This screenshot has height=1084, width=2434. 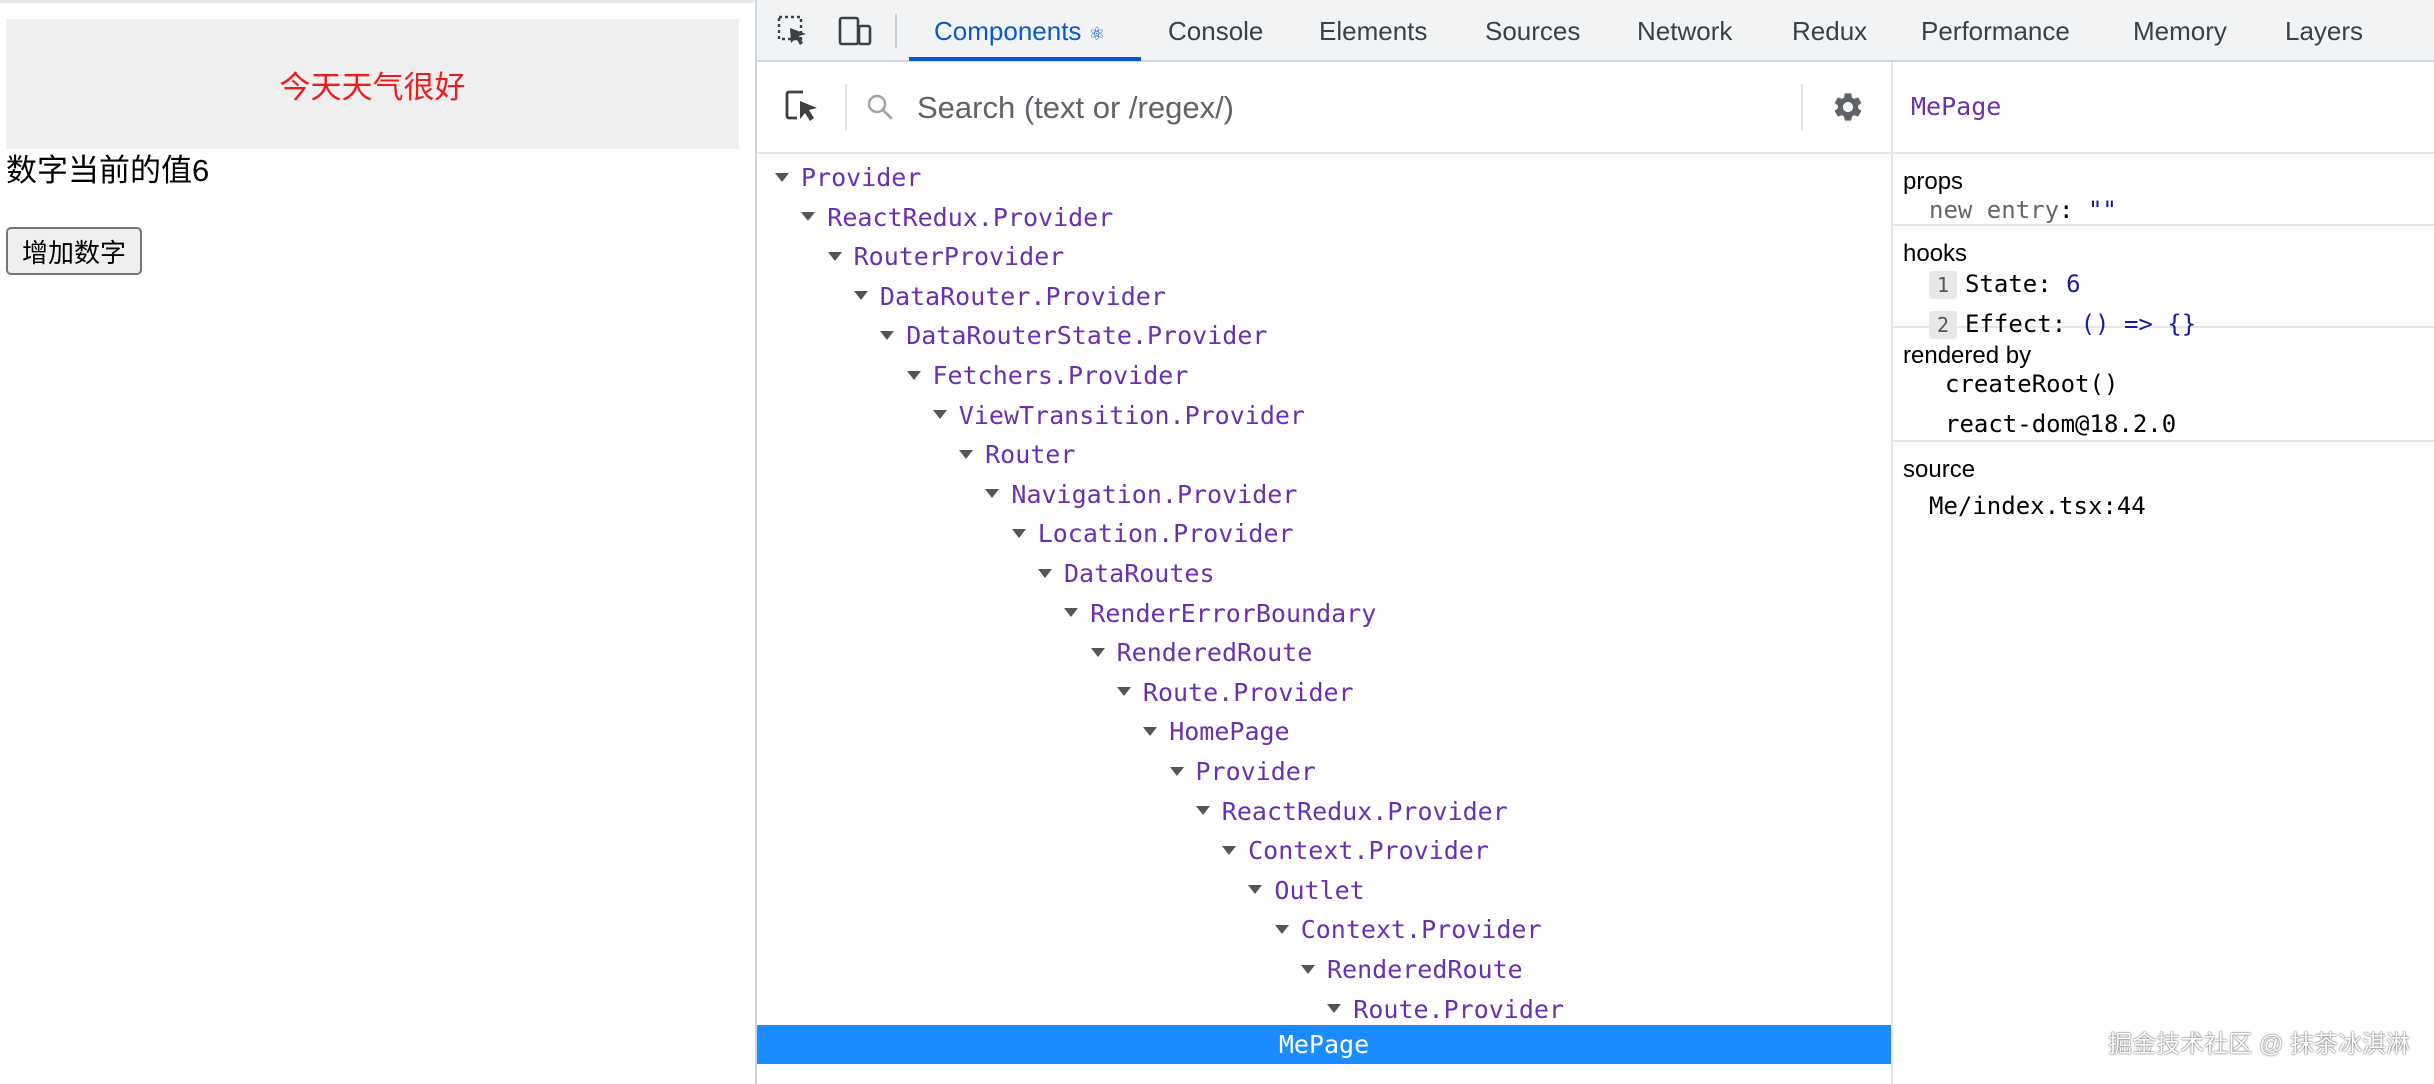 I want to click on hook-index: 1, so click(x=1943, y=285).